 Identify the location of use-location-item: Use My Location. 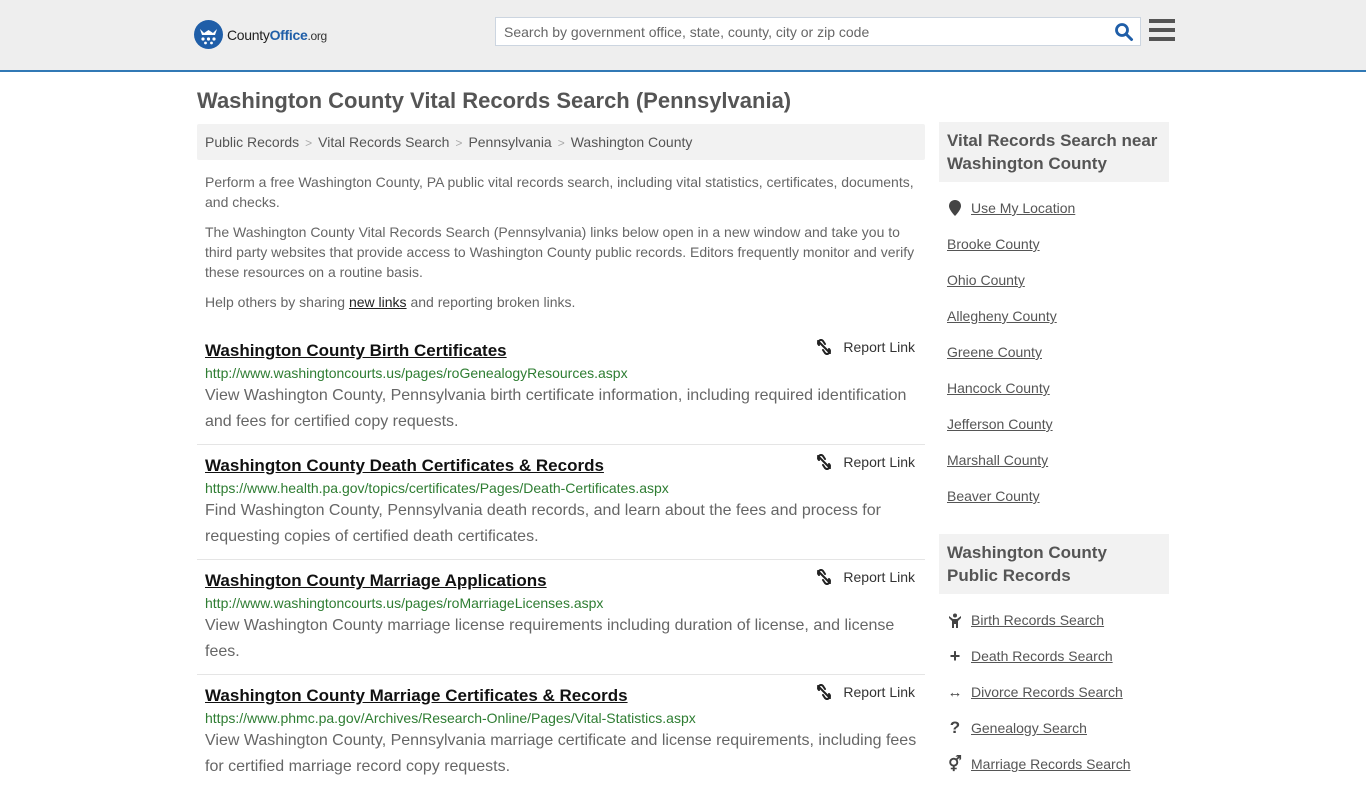
(1054, 208).